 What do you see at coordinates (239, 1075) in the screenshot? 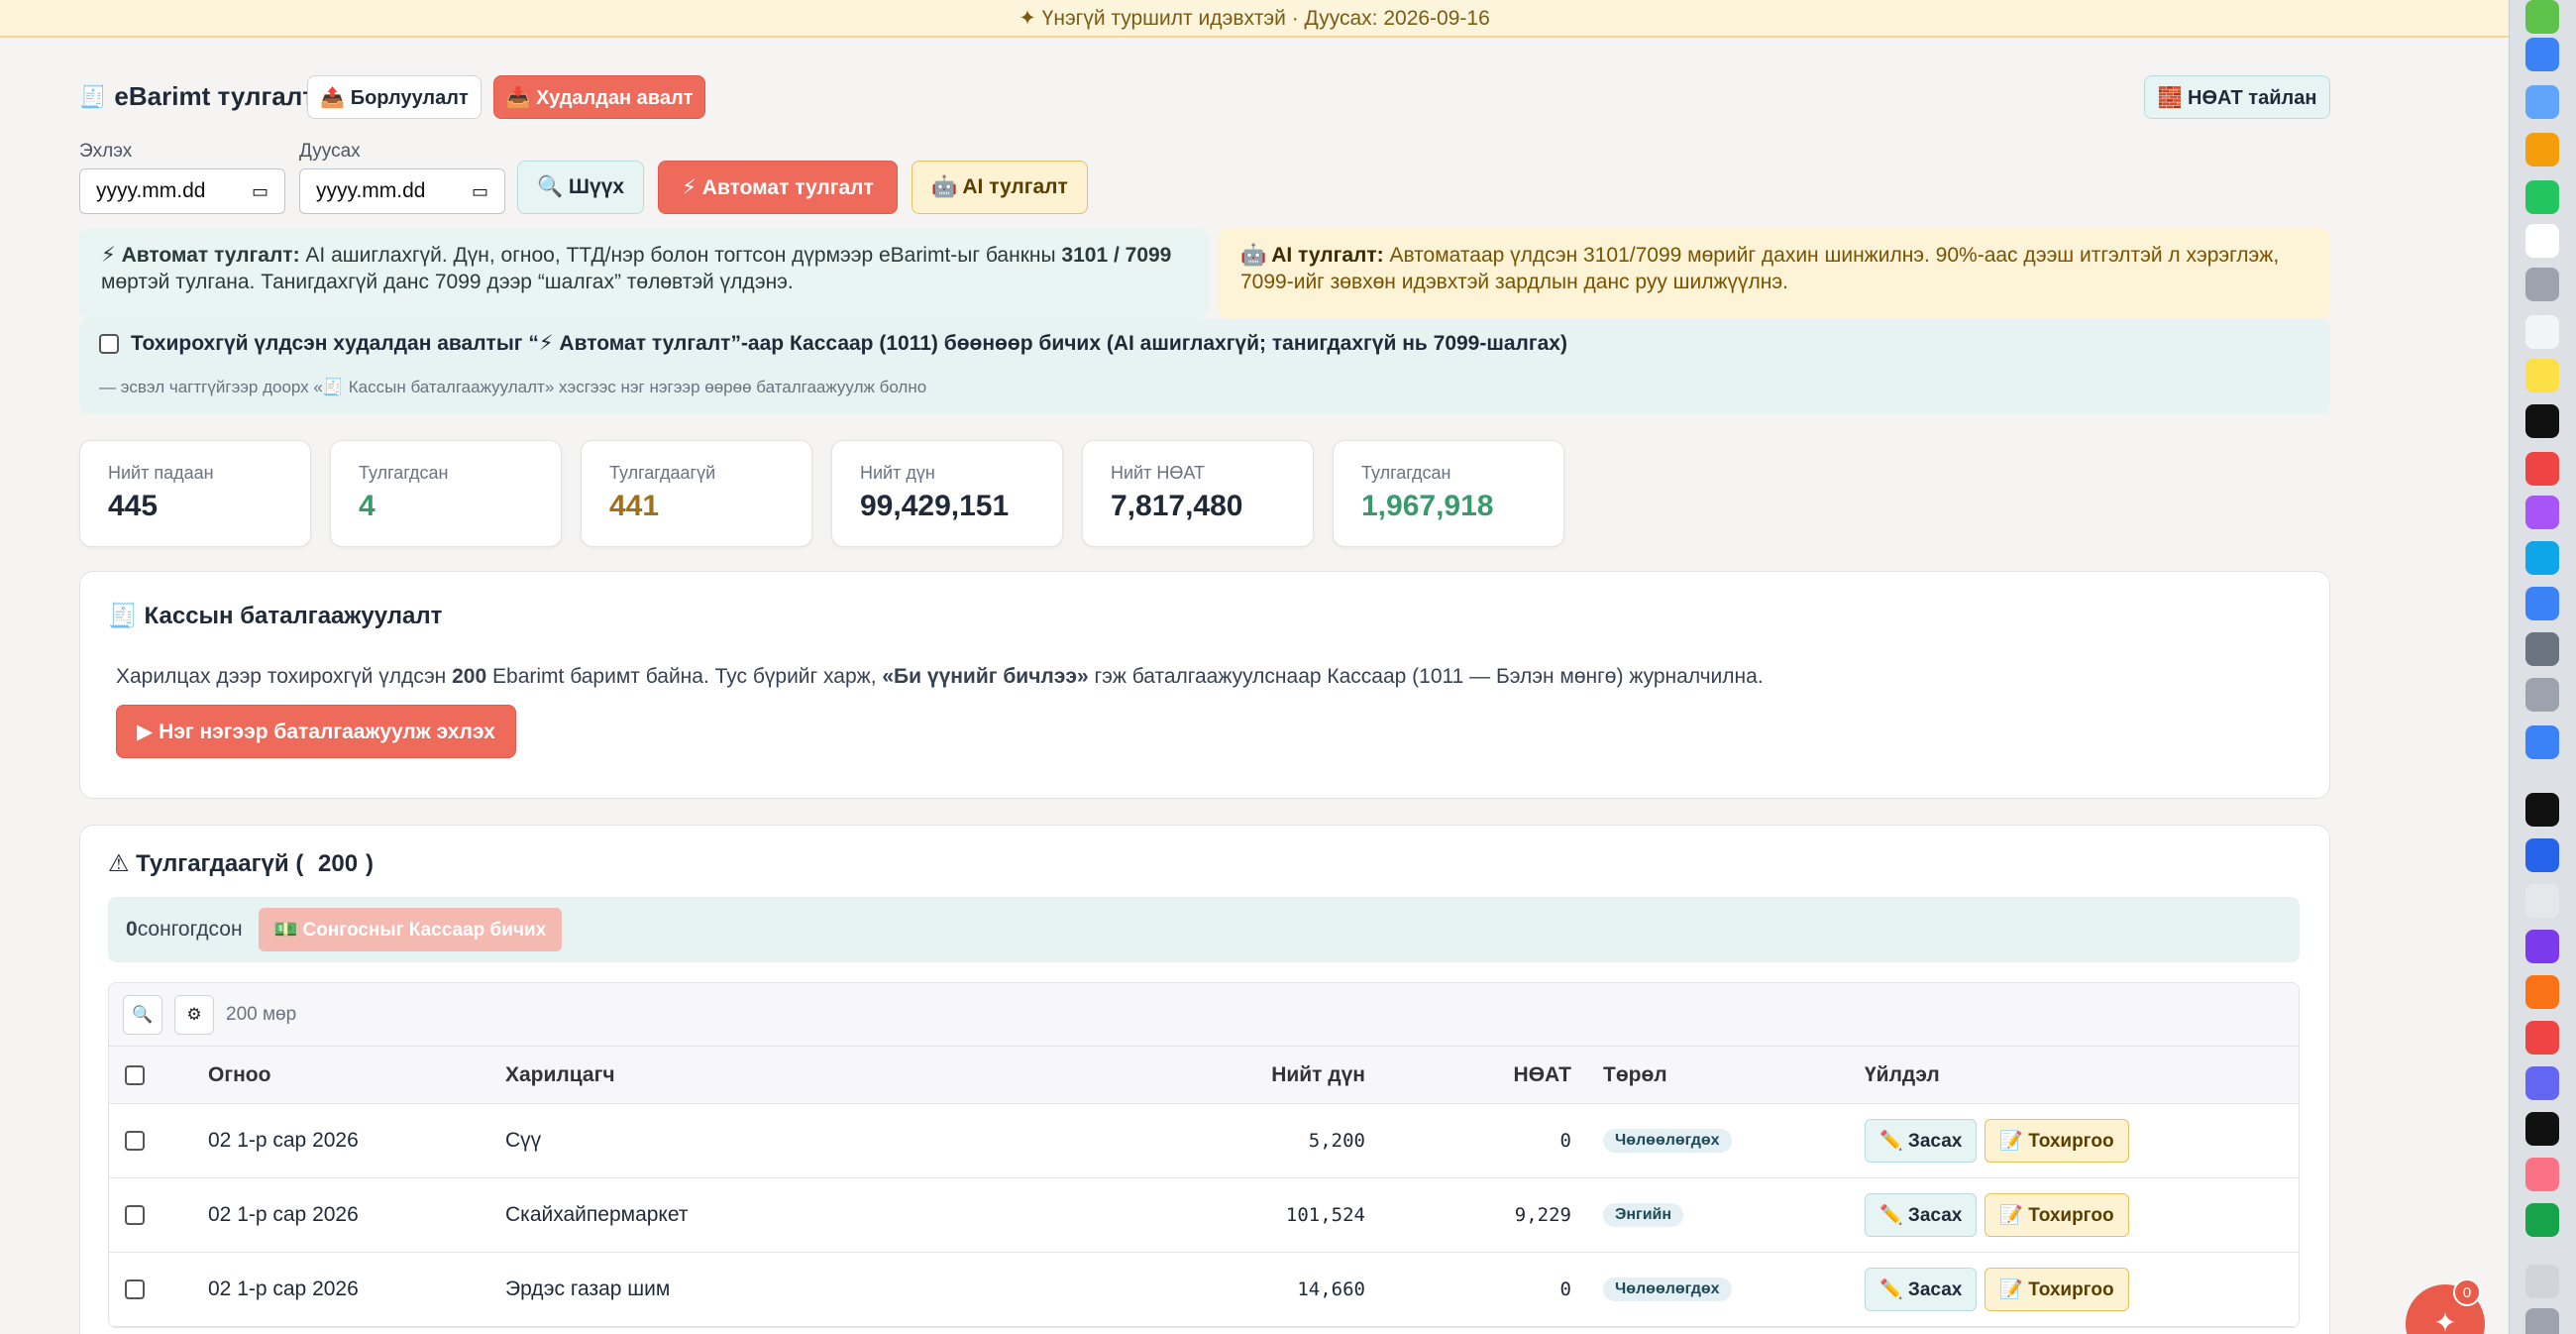
I see `col-date: Огноо` at bounding box center [239, 1075].